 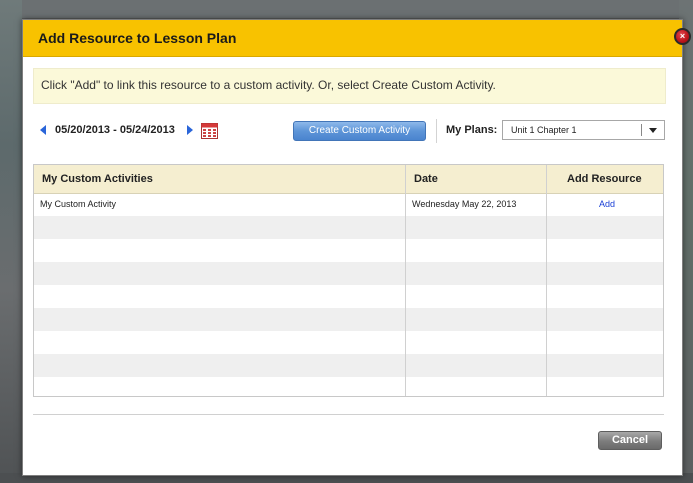 I want to click on activity-date-cell: Wednesday May 22, 2013, so click(x=464, y=204).